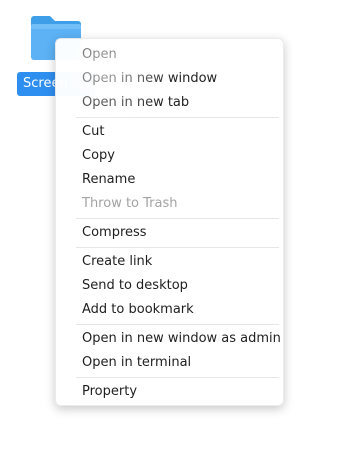 This screenshot has height=467, width=346. I want to click on menu-item-compress: Compress, so click(169, 233).